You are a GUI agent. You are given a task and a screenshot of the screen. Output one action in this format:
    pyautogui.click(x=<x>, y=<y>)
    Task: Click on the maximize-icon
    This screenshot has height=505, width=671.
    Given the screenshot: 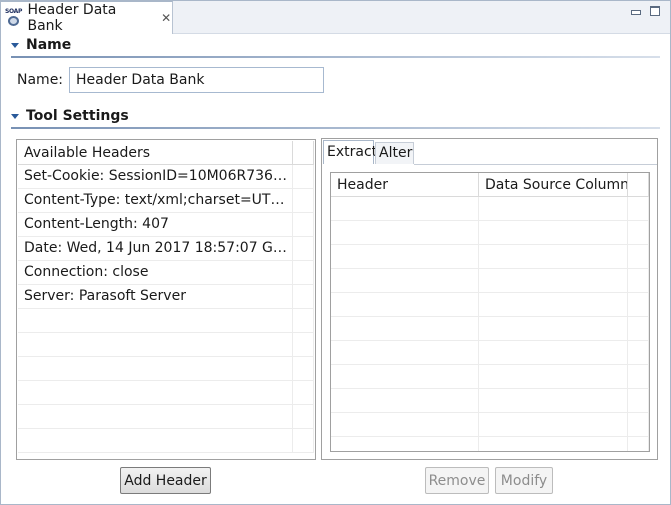 What is the action you would take?
    pyautogui.click(x=655, y=11)
    